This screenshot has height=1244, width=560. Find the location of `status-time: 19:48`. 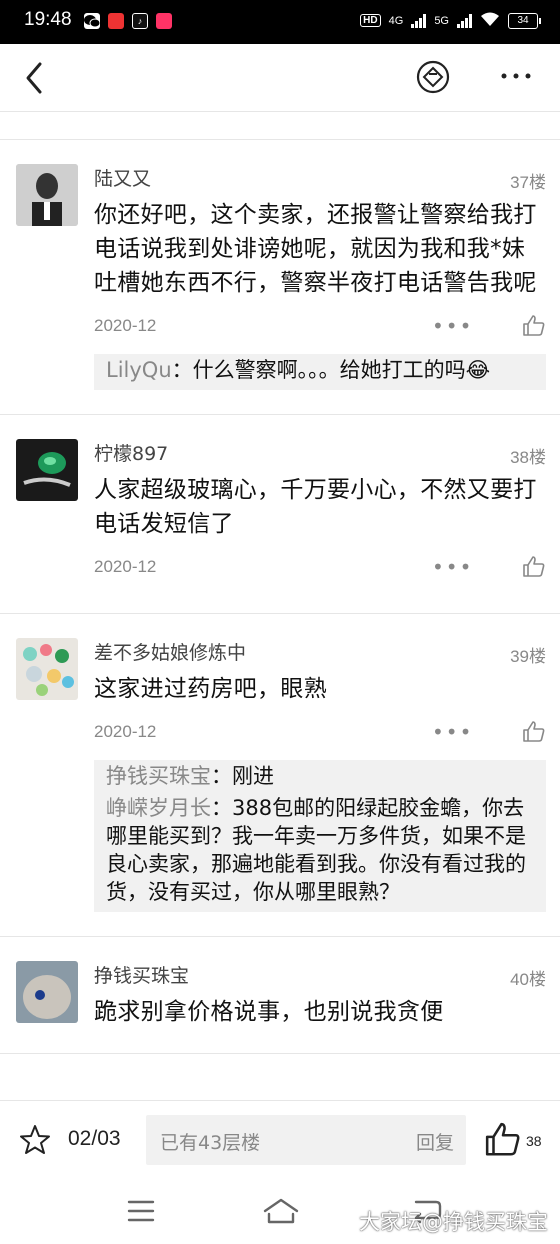

status-time: 19:48 is located at coordinates (48, 19).